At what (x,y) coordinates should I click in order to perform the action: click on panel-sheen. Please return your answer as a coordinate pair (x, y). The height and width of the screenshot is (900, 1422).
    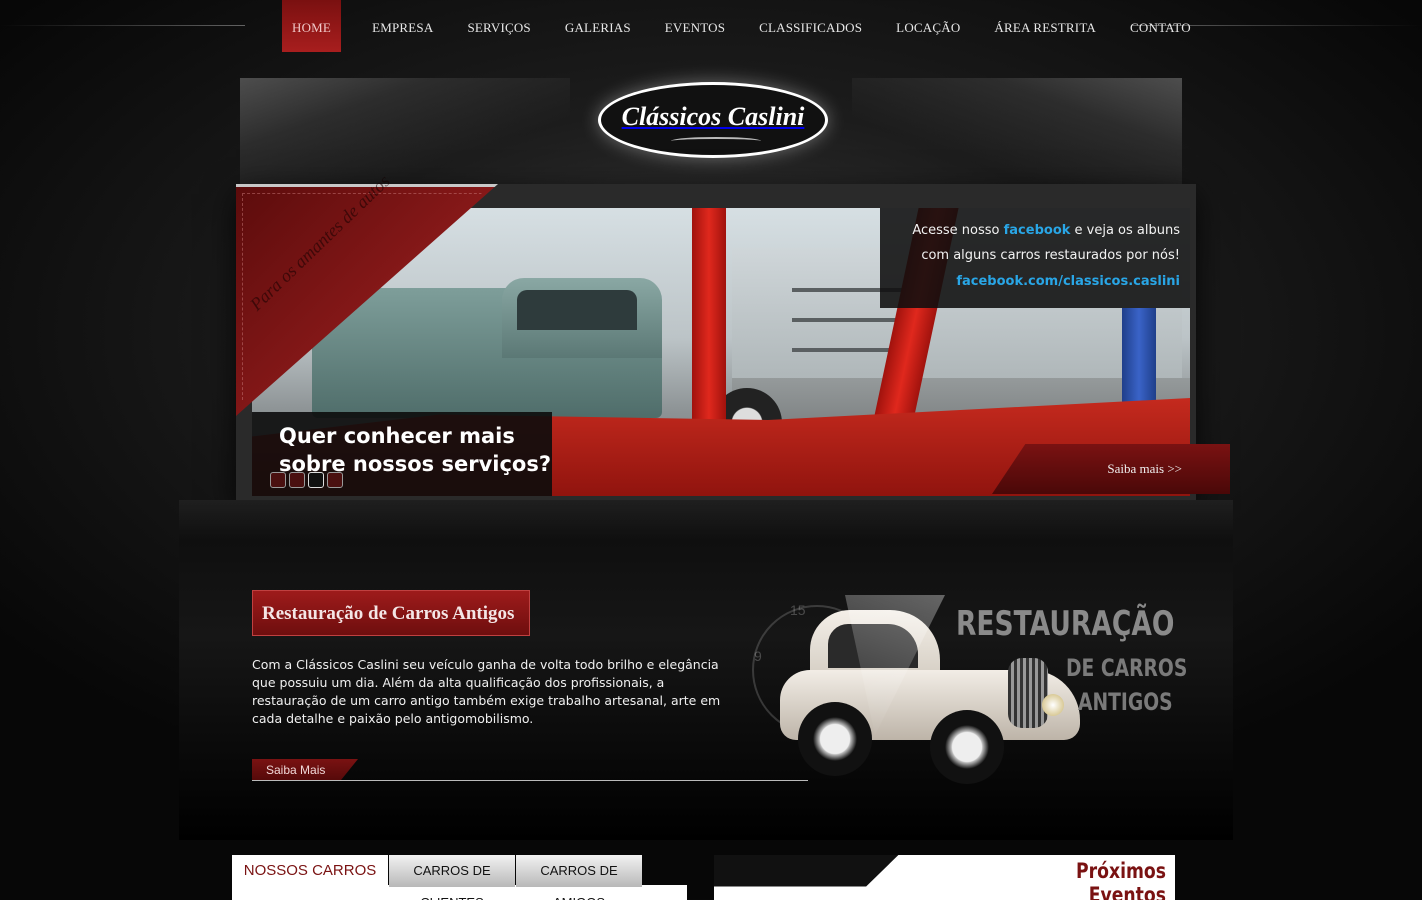
    Looking at the image, I should click on (706, 520).